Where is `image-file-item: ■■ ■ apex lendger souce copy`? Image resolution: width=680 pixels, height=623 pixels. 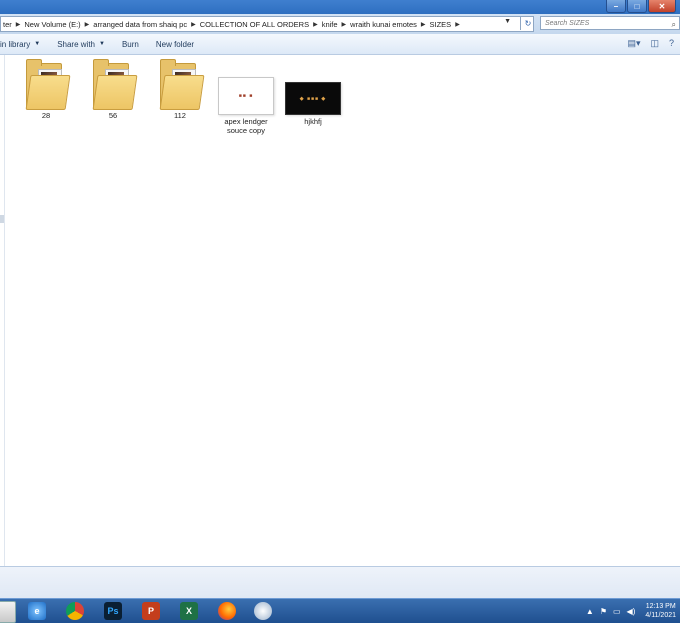 image-file-item: ■■ ■ apex lendger souce copy is located at coordinates (246, 106).